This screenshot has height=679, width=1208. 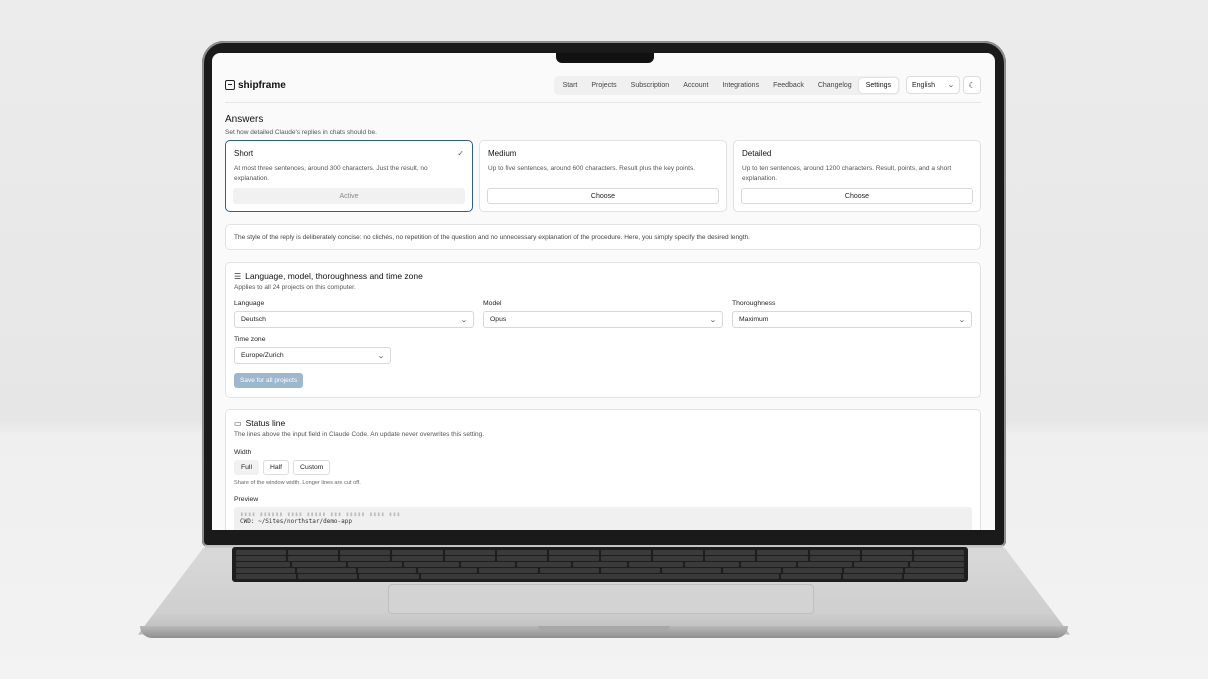 What do you see at coordinates (262, 85) in the screenshot?
I see `logo-text: shipframe` at bounding box center [262, 85].